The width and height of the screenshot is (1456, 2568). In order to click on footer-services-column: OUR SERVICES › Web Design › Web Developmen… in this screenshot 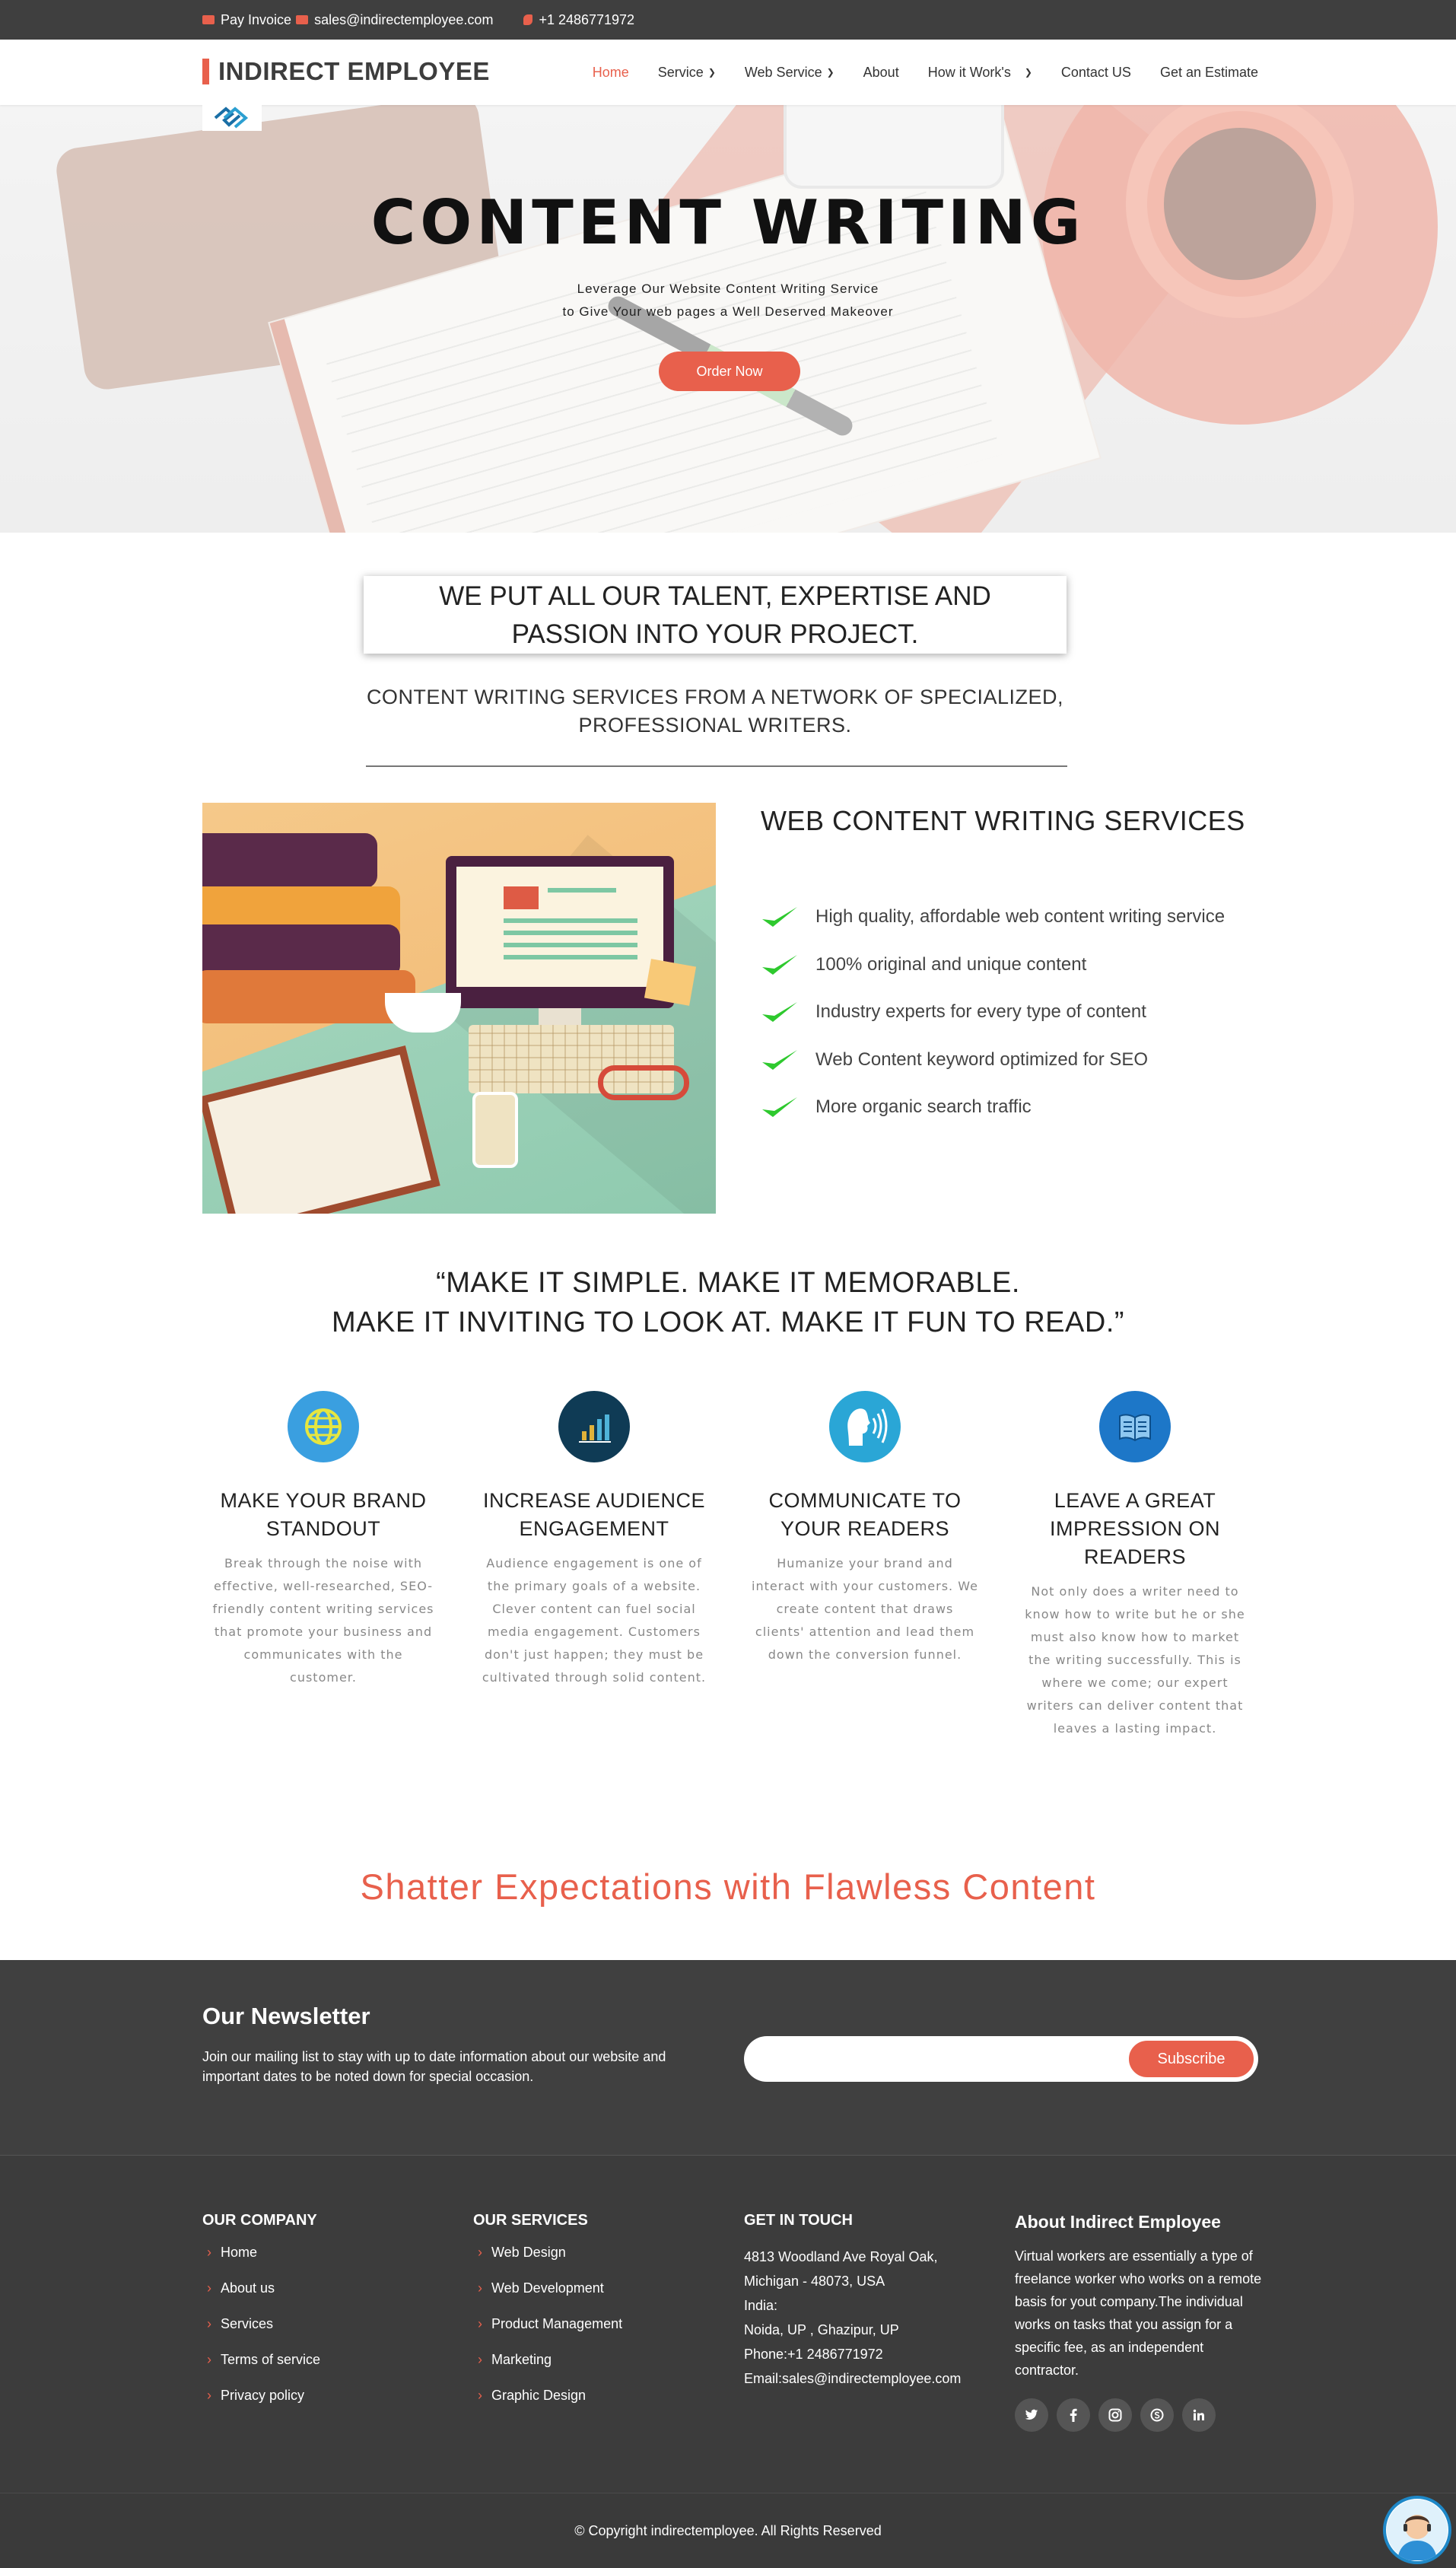, I will do `click(547, 2317)`.